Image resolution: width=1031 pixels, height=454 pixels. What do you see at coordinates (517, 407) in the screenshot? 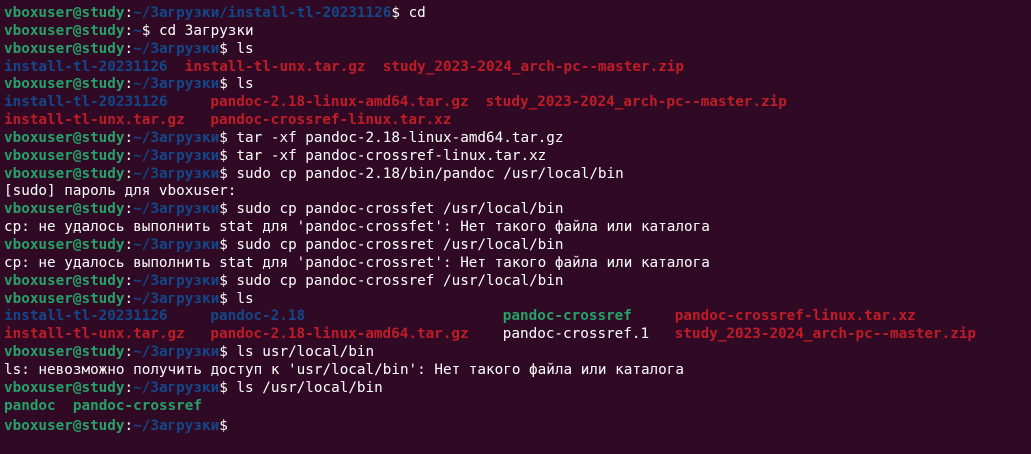
I see `terminal-line: pandoc pandoc-crossref` at bounding box center [517, 407].